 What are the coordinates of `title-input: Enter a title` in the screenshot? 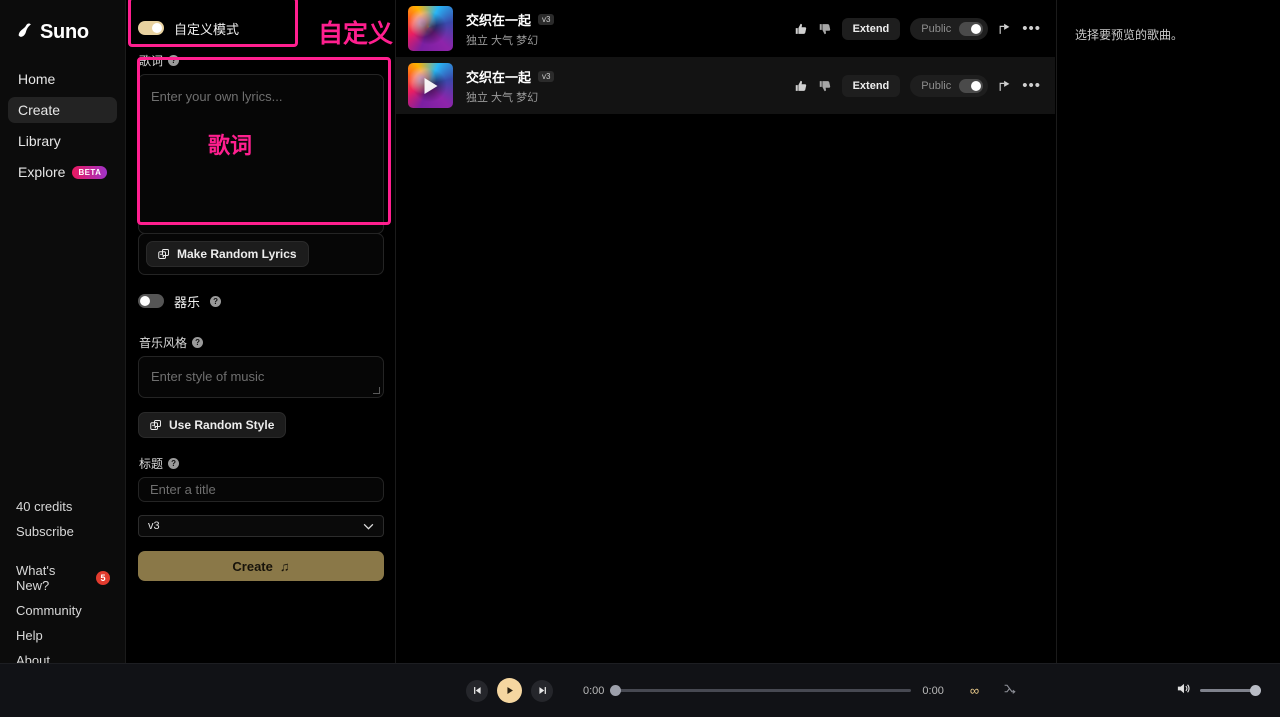 It's located at (261, 489).